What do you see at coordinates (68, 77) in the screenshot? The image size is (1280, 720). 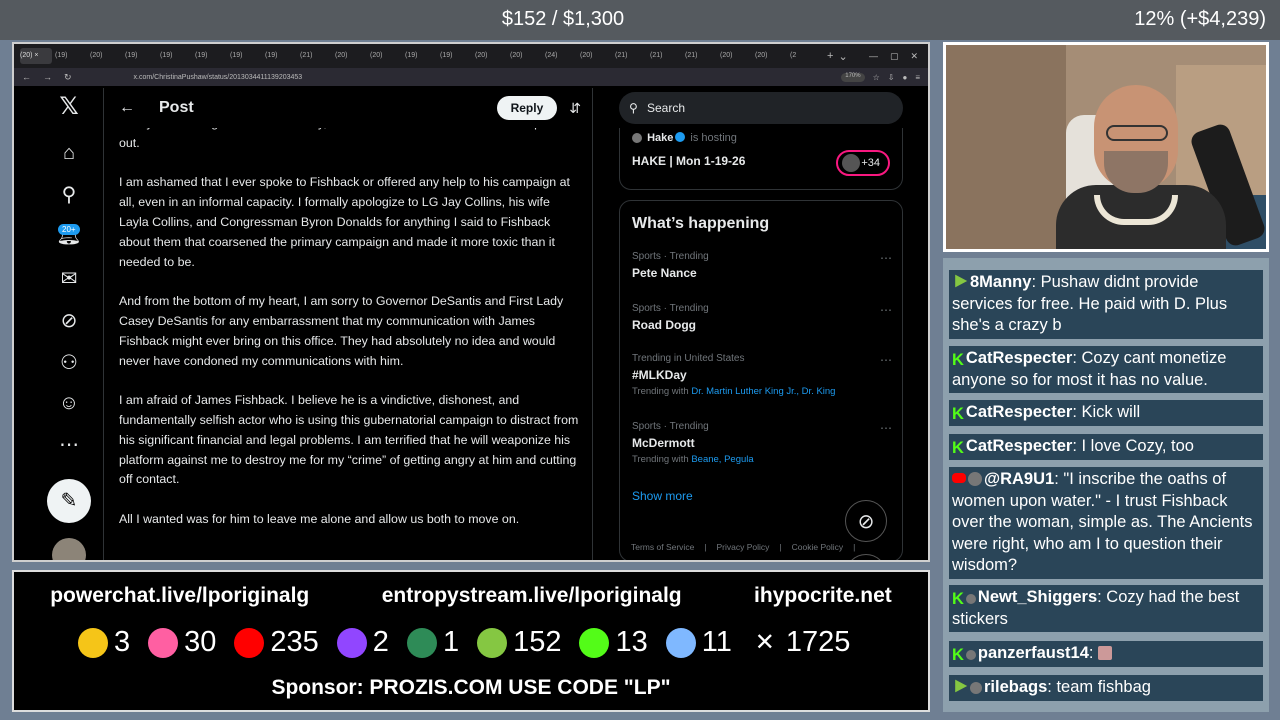 I see `reload-icon: ↻` at bounding box center [68, 77].